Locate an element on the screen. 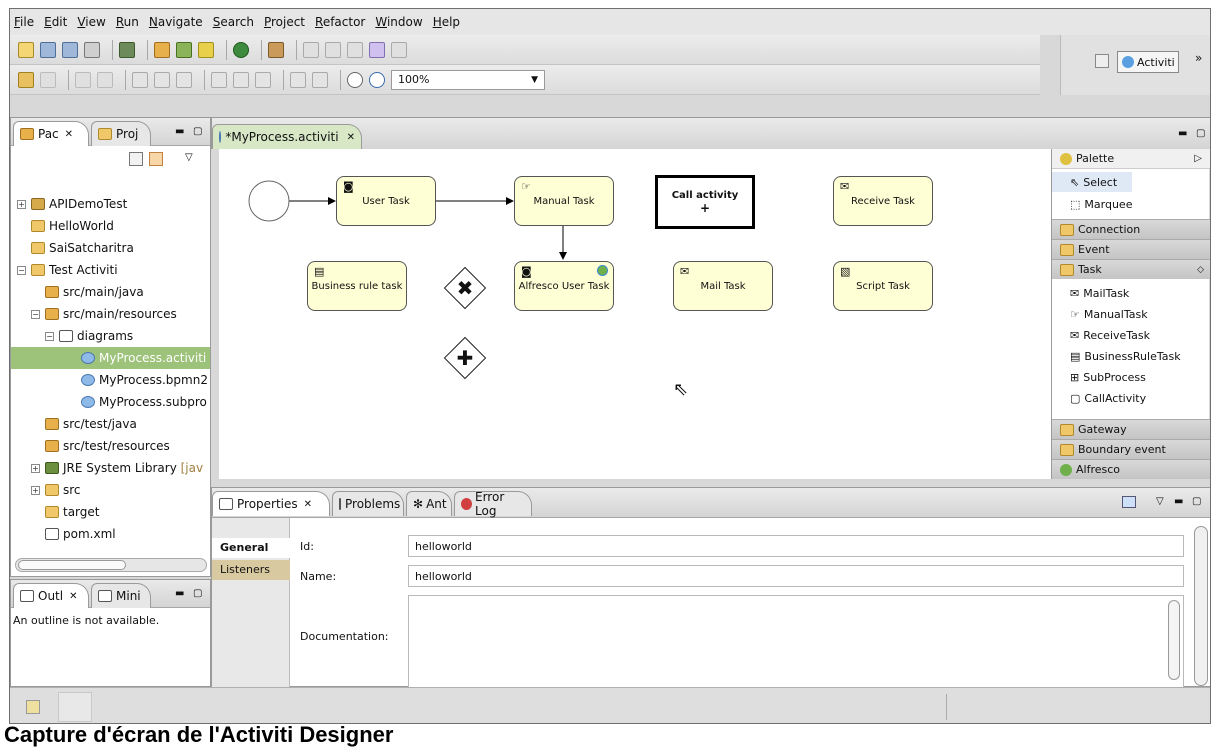 The height and width of the screenshot is (748, 1213). tab-error-log: Error Log is located at coordinates (493, 504).